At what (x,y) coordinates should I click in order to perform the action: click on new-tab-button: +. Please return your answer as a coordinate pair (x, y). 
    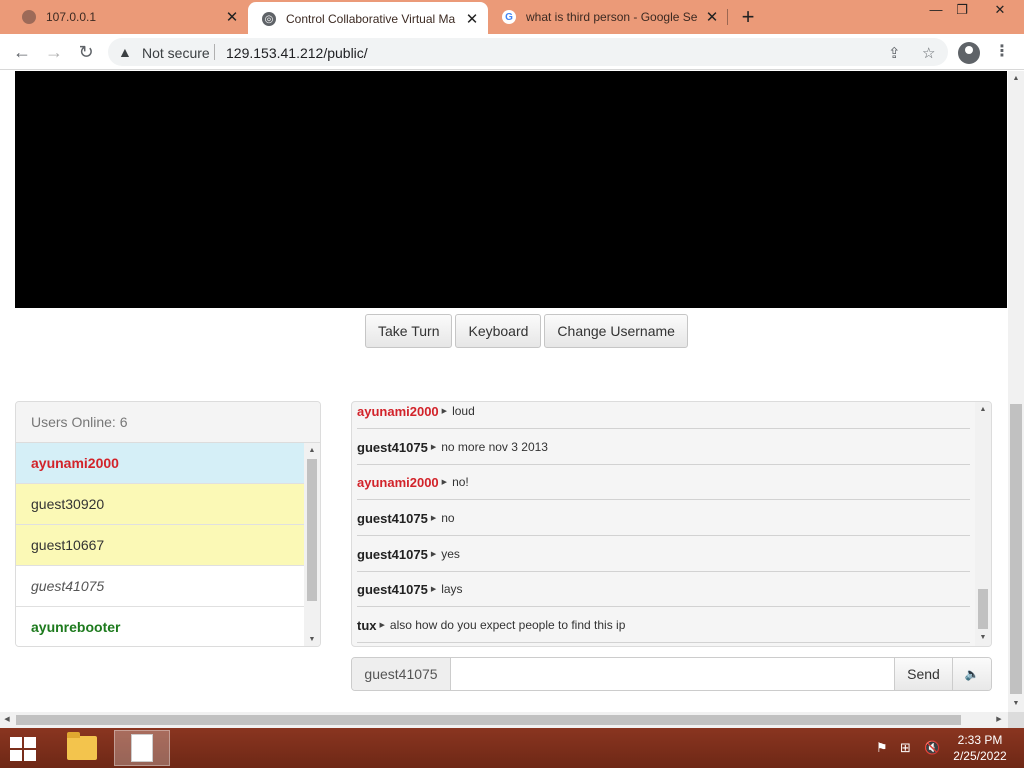
    Looking at the image, I should click on (748, 17).